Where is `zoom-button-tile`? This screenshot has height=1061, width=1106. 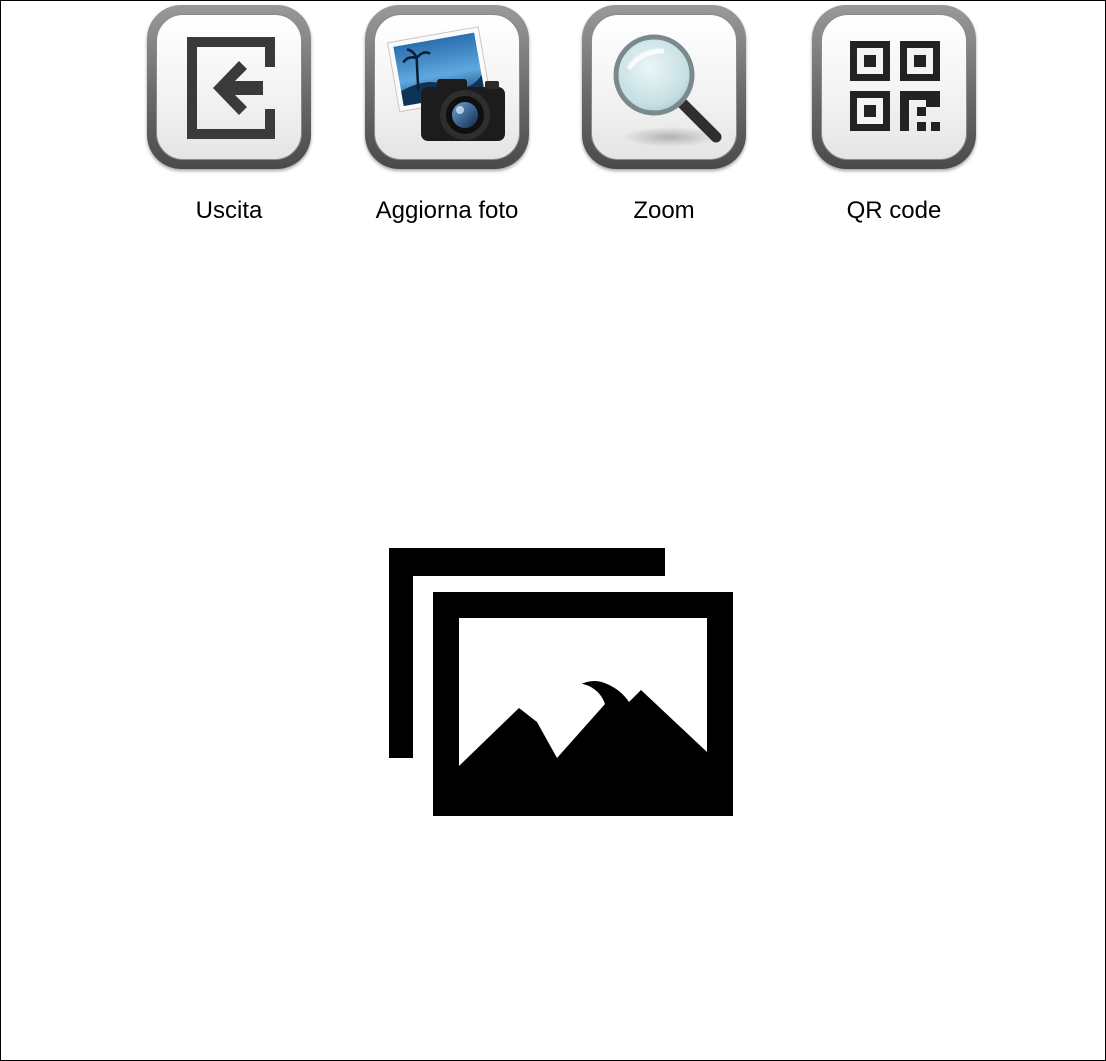
zoom-button-tile is located at coordinates (664, 87).